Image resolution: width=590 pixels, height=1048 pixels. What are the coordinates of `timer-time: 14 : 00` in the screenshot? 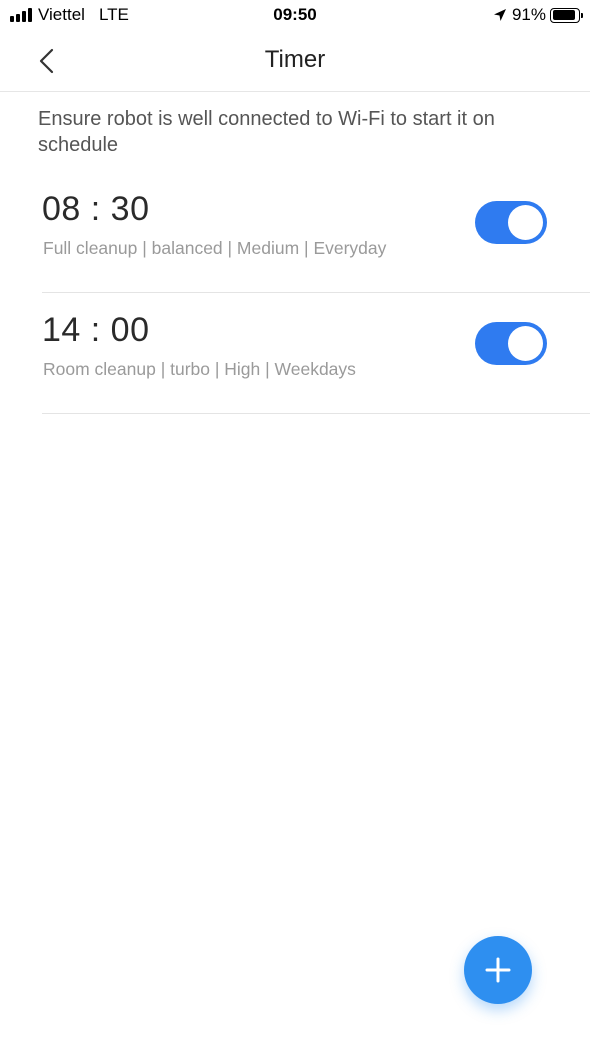 It's located at (96, 330).